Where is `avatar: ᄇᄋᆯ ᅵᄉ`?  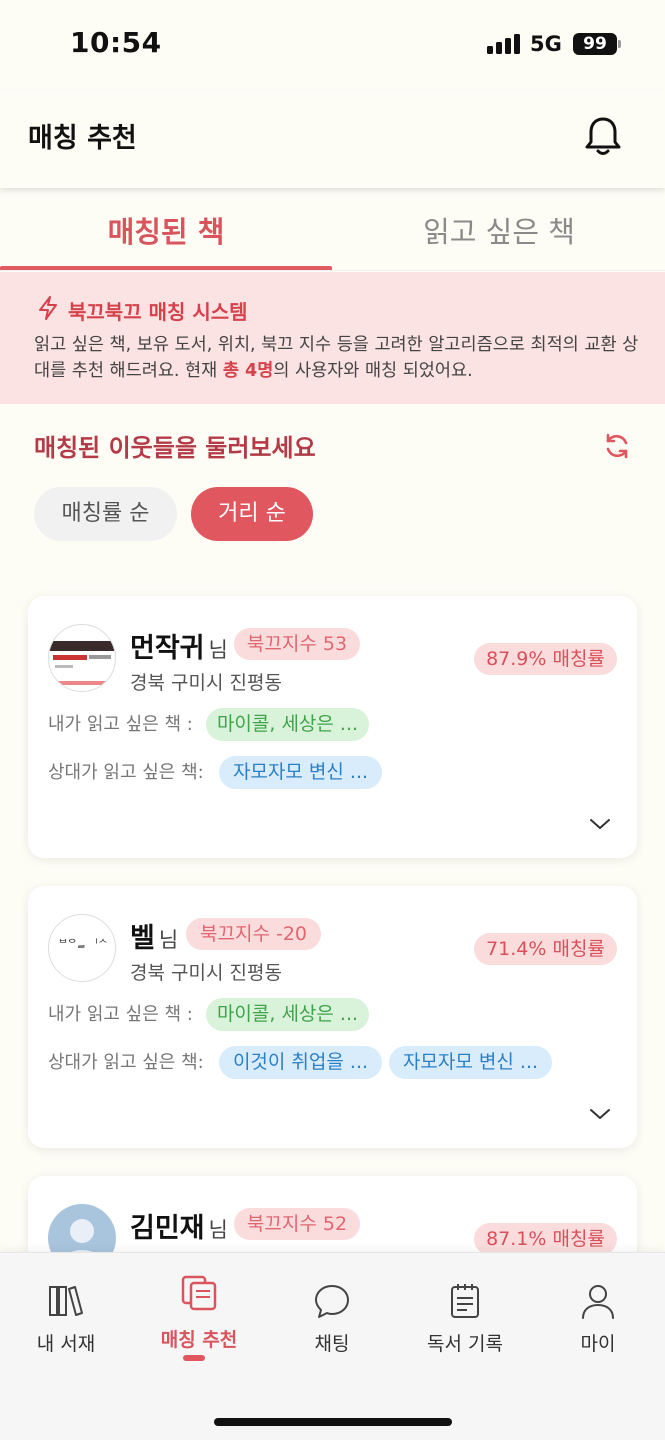 avatar: ᄇᄋᆯ ᅵᄉ is located at coordinates (82, 948).